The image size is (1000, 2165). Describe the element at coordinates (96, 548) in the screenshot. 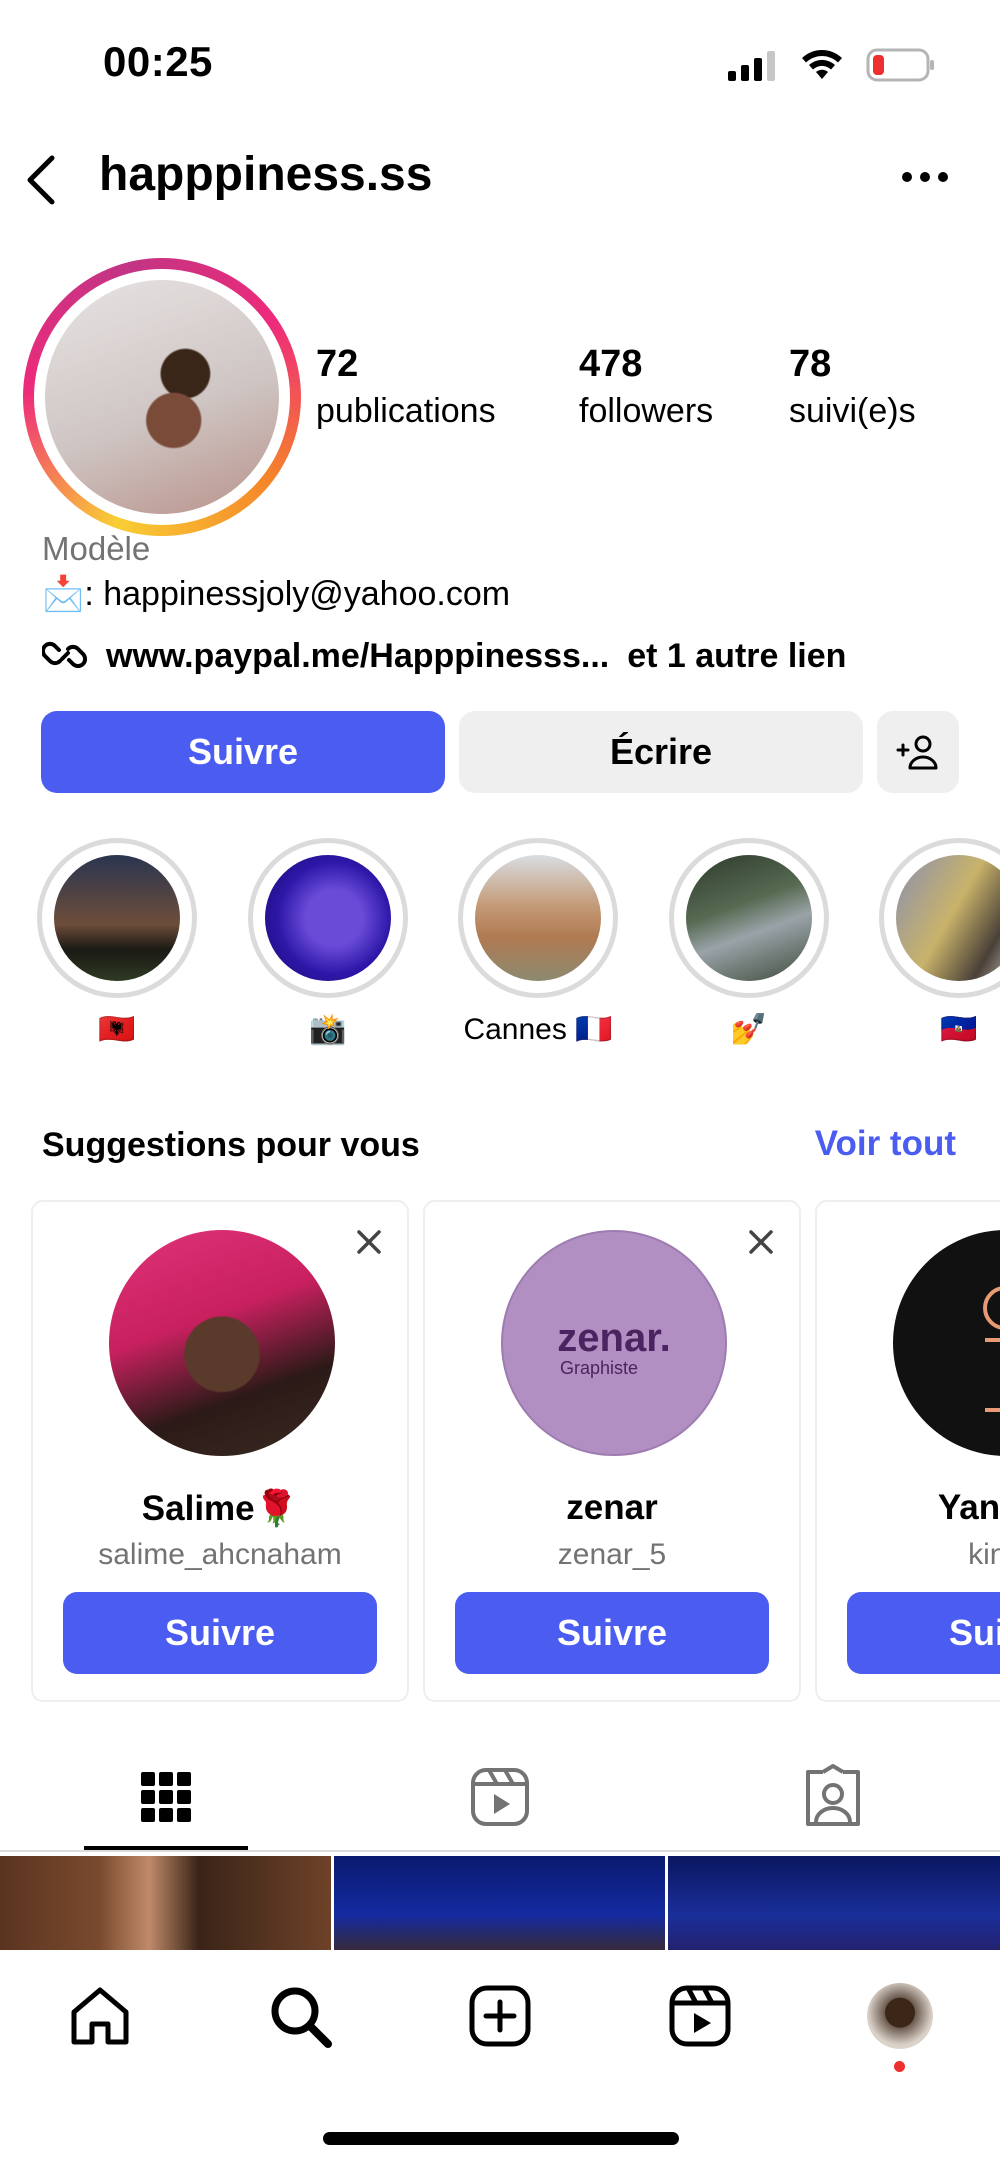

I see `profile-category: Modèle` at that location.